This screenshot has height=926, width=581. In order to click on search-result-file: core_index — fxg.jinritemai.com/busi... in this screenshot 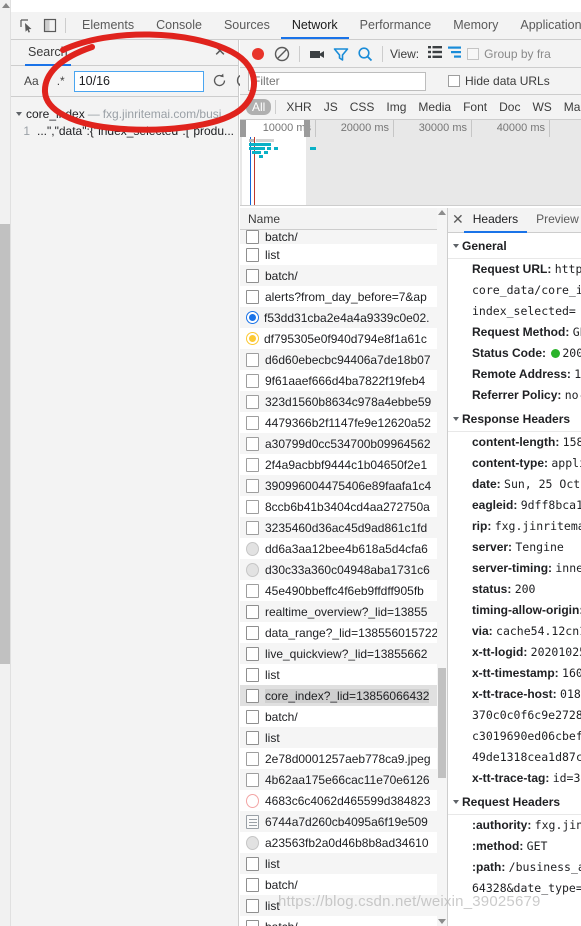, I will do `click(124, 114)`.